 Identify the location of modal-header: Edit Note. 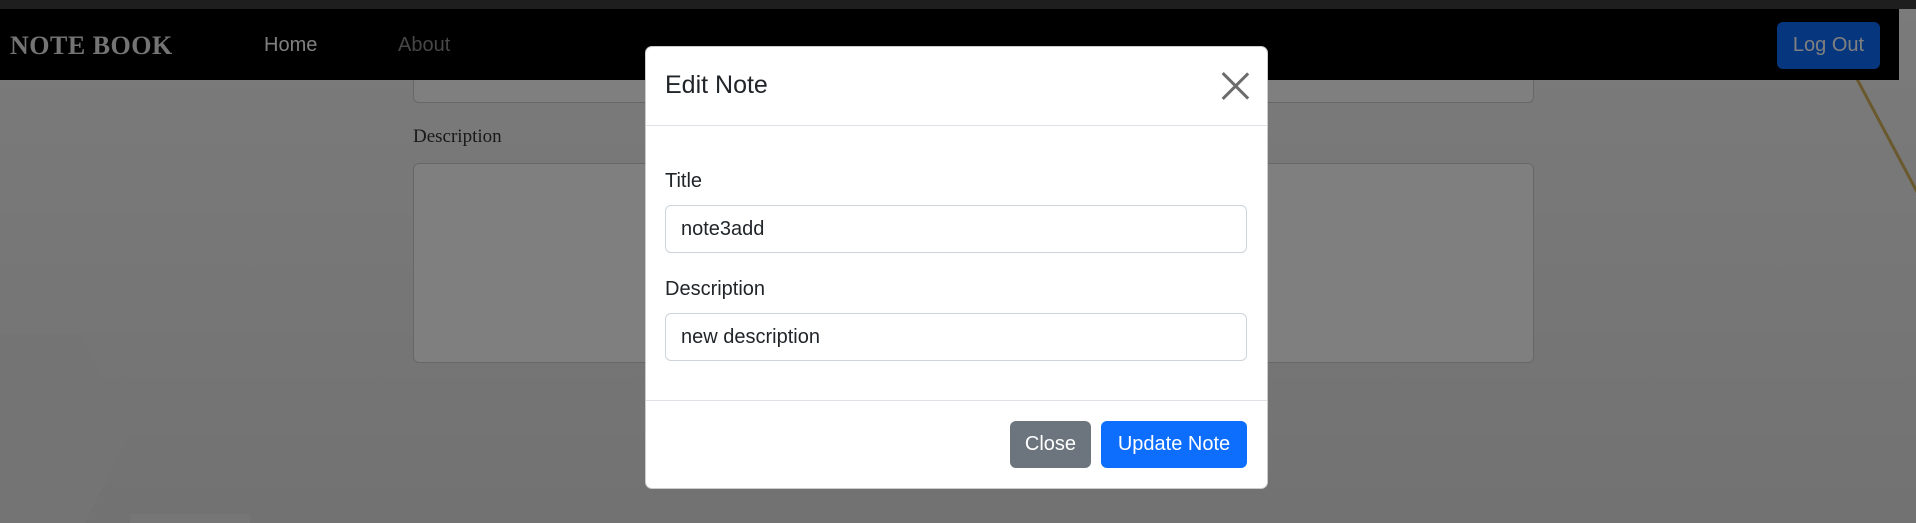
(956, 86).